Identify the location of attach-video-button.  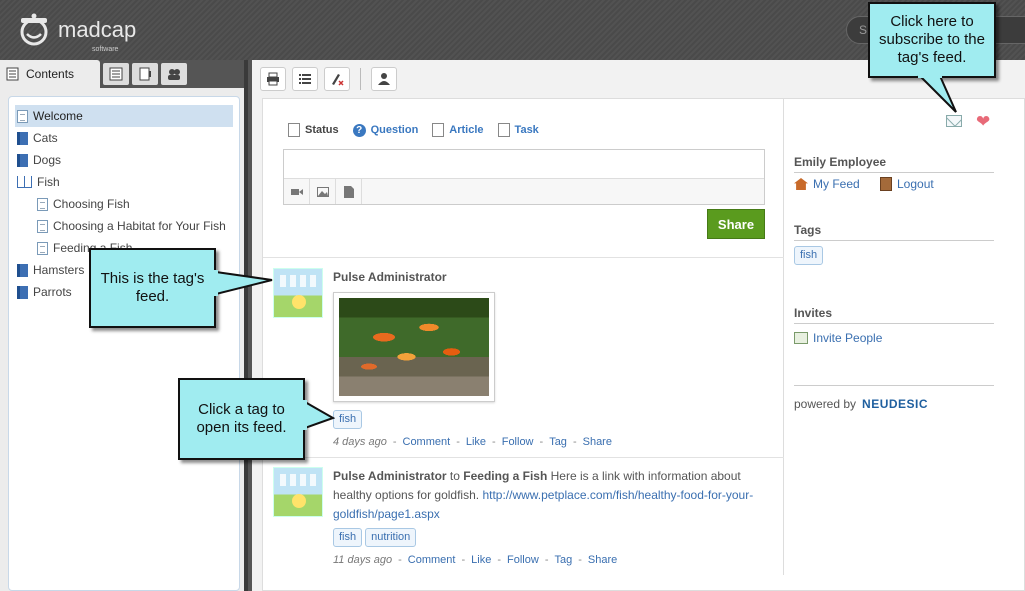
(297, 191).